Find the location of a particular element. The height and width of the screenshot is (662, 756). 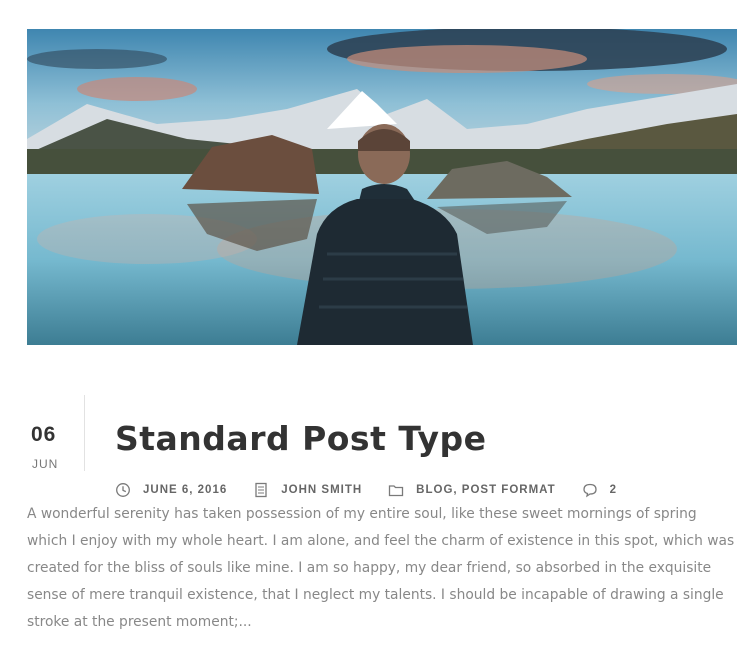

category-link-post-format: POST FORMAT is located at coordinates (509, 490).